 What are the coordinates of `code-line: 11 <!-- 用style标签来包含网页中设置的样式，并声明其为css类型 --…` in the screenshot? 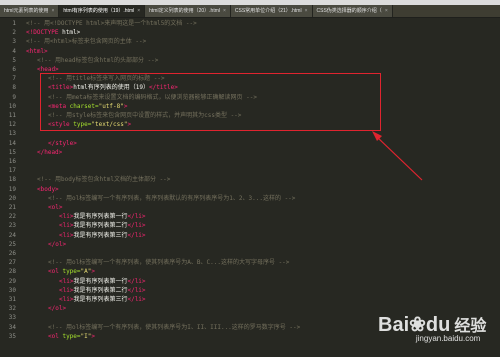 It's located at (250, 115).